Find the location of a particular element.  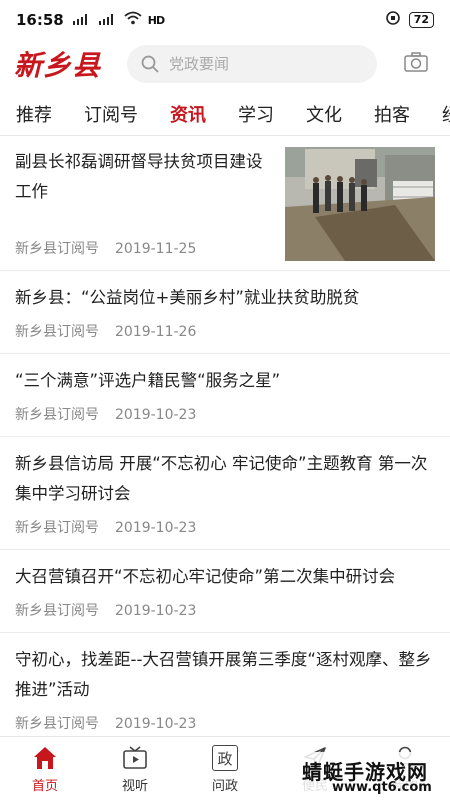

wifi-icon is located at coordinates (133, 20).